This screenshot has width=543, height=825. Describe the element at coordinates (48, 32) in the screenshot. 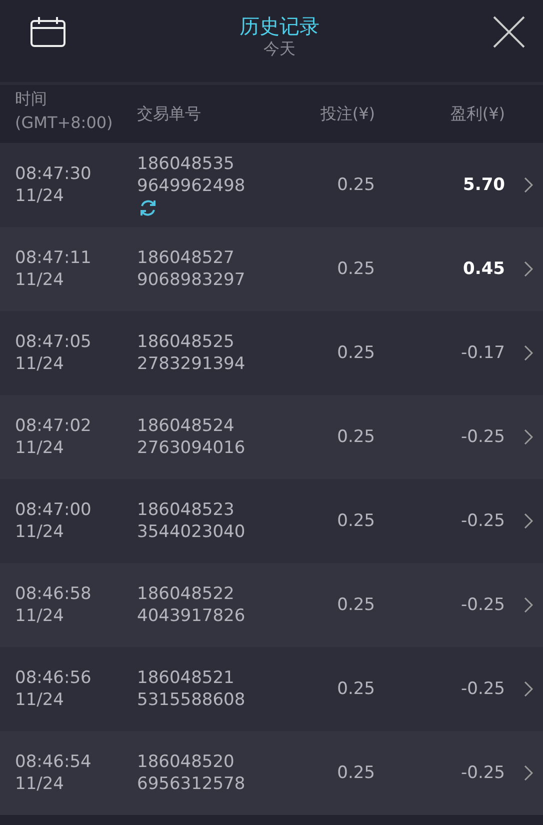

I see `calendar-icon` at that location.